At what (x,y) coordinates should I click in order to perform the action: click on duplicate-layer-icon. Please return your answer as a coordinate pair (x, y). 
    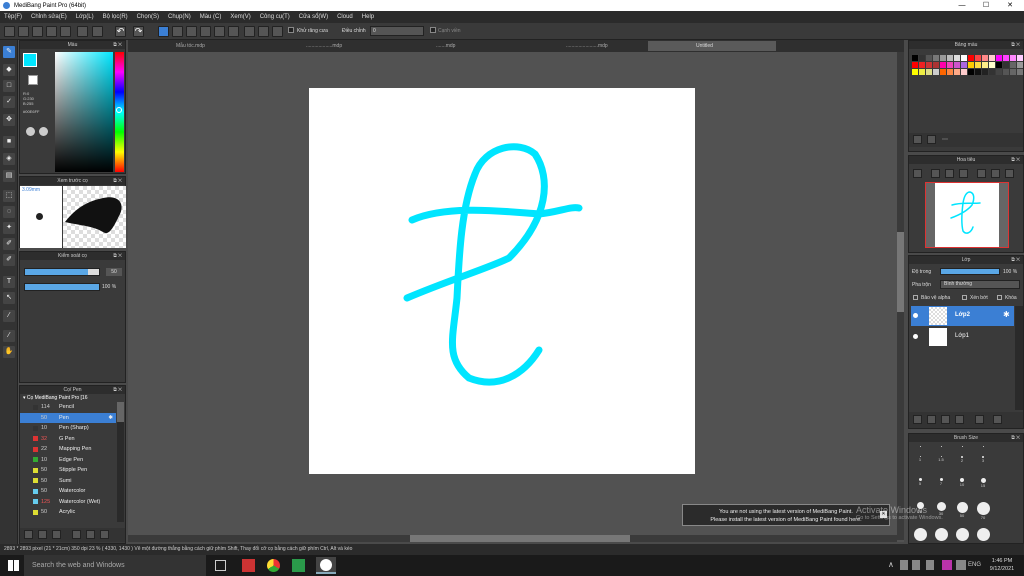
    Looking at the image, I should click on (945, 419).